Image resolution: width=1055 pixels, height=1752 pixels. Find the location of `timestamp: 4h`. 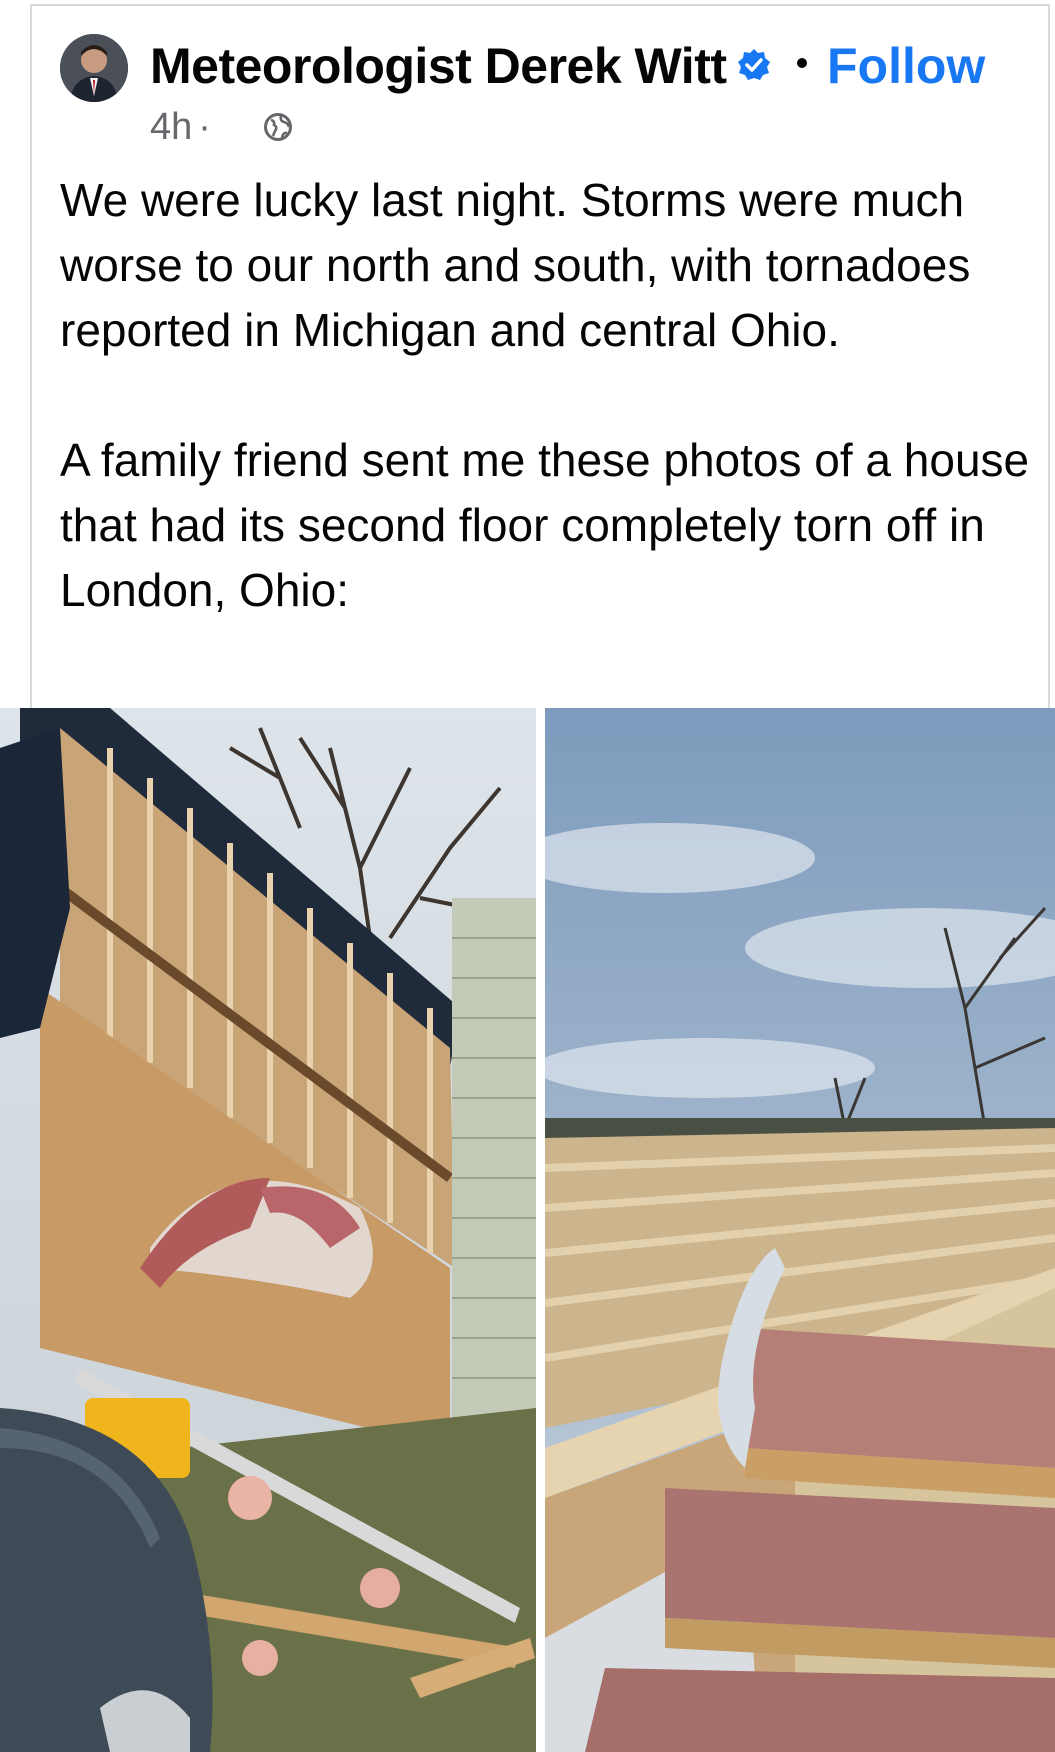

timestamp: 4h is located at coordinates (171, 127).